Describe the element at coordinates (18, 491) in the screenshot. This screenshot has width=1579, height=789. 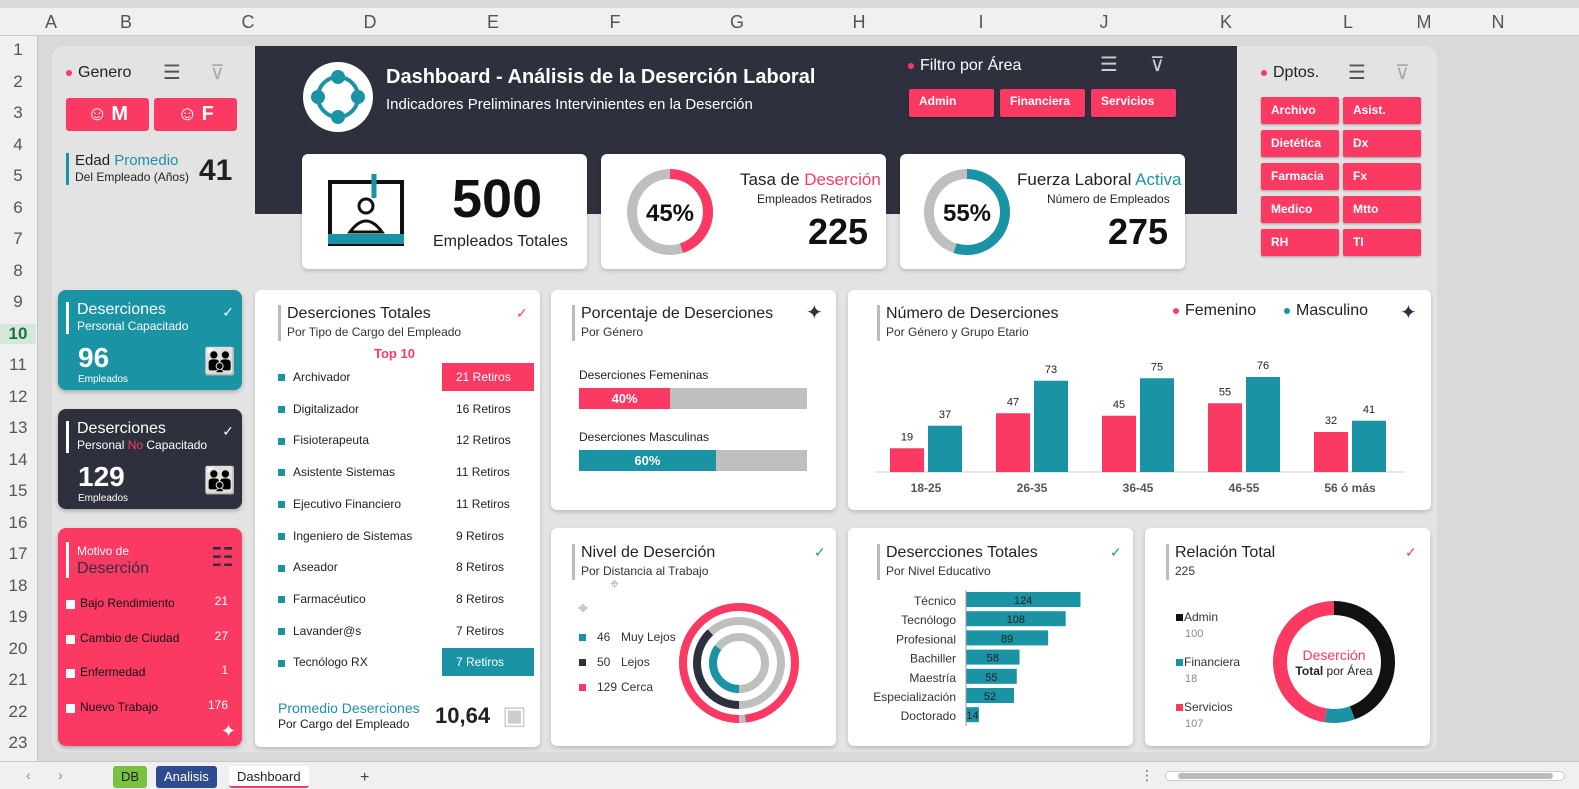
I see `row-header: 15` at that location.